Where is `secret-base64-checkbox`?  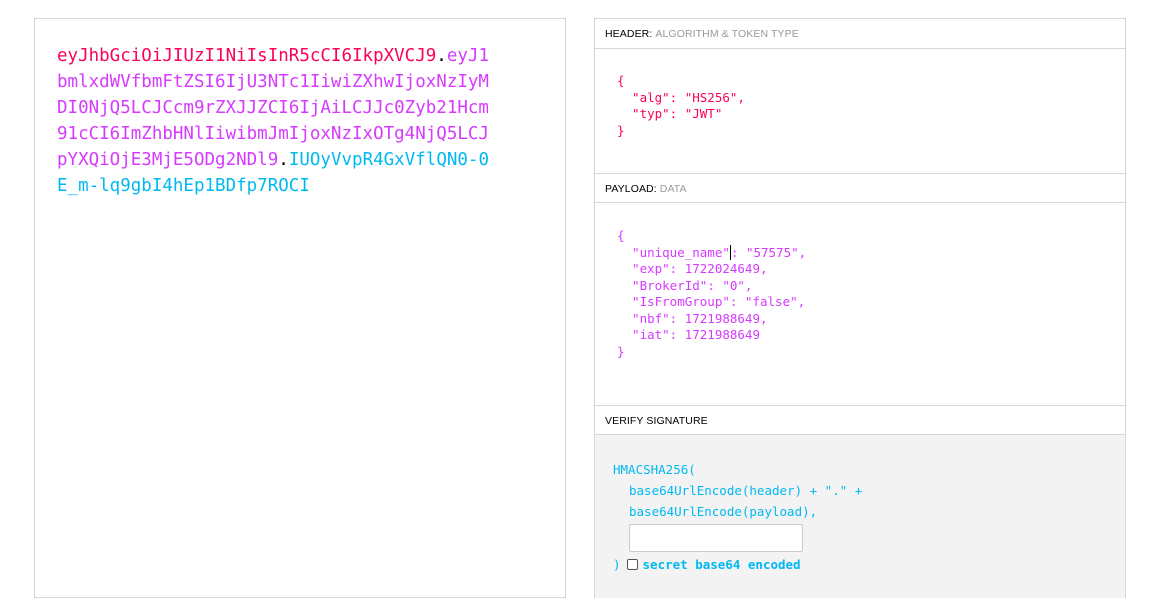 secret-base64-checkbox is located at coordinates (632, 564).